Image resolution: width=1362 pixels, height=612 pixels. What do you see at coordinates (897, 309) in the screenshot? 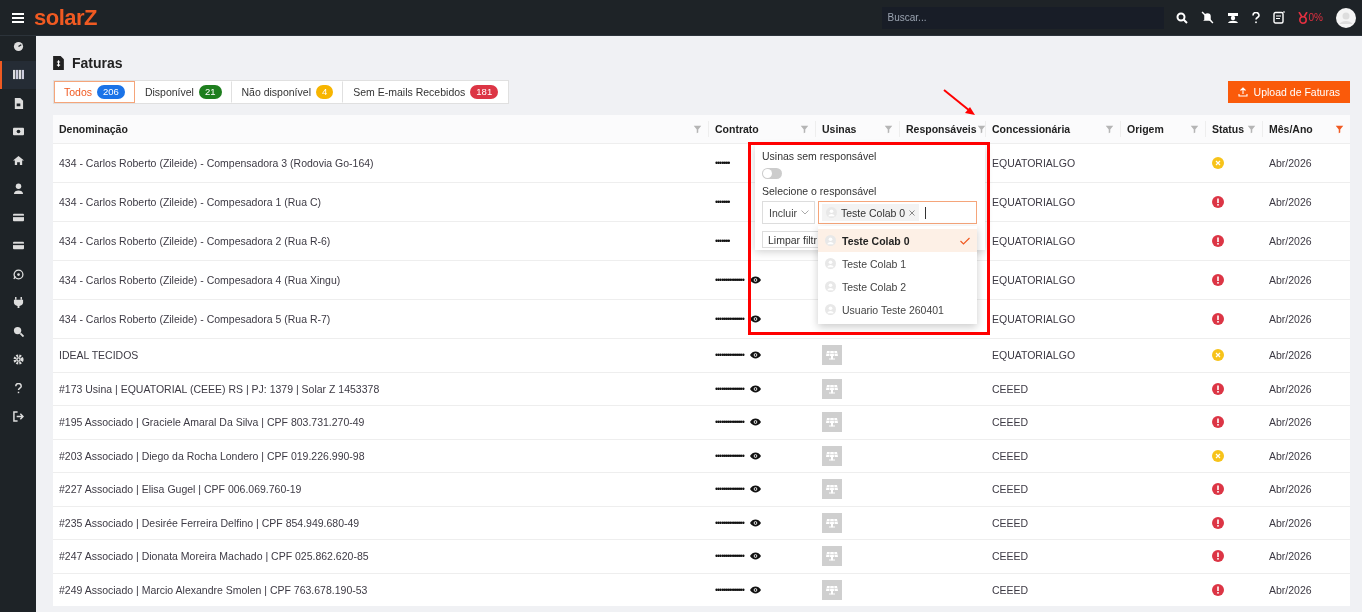
I see `dropdown-option: Usuario Teste 260401` at bounding box center [897, 309].